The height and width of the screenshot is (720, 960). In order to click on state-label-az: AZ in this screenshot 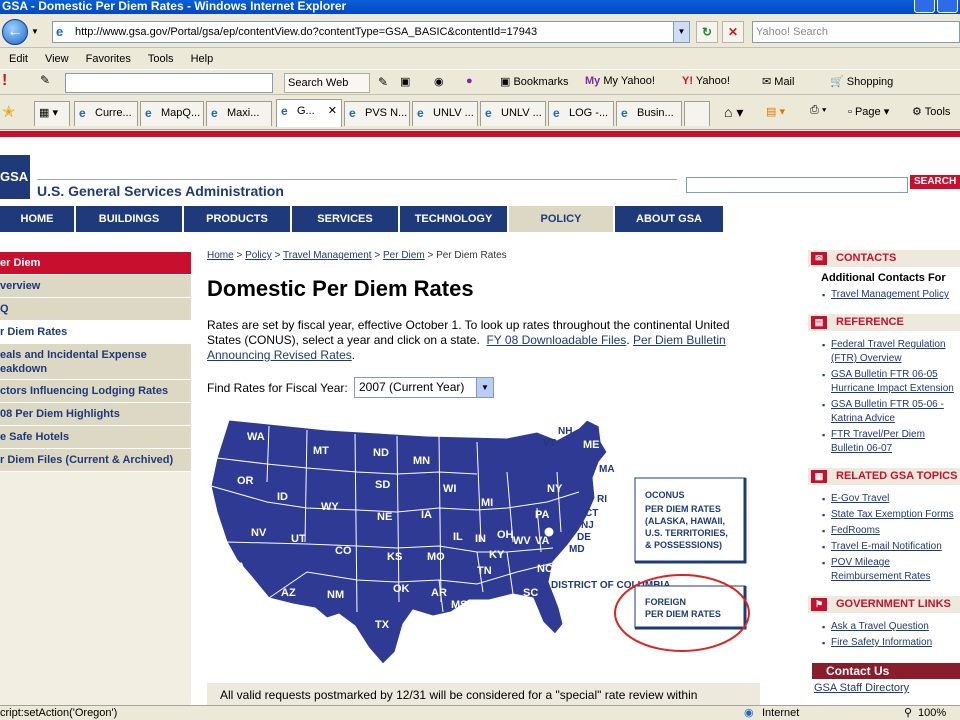, I will do `click(288, 593)`.